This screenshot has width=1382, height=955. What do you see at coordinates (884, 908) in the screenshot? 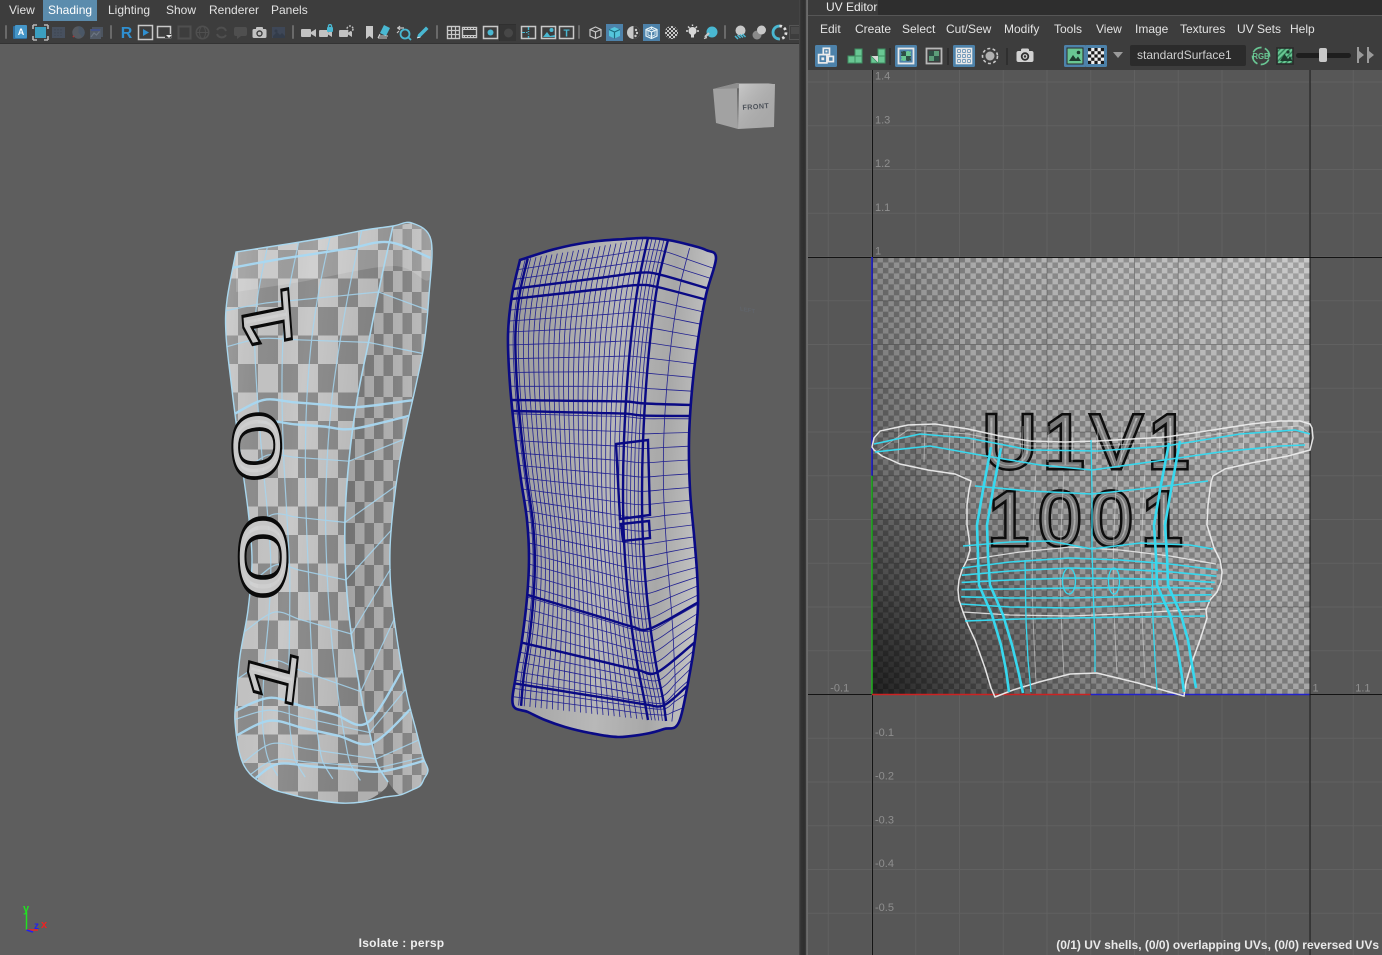
I see `svg-text: -0.5` at bounding box center [884, 908].